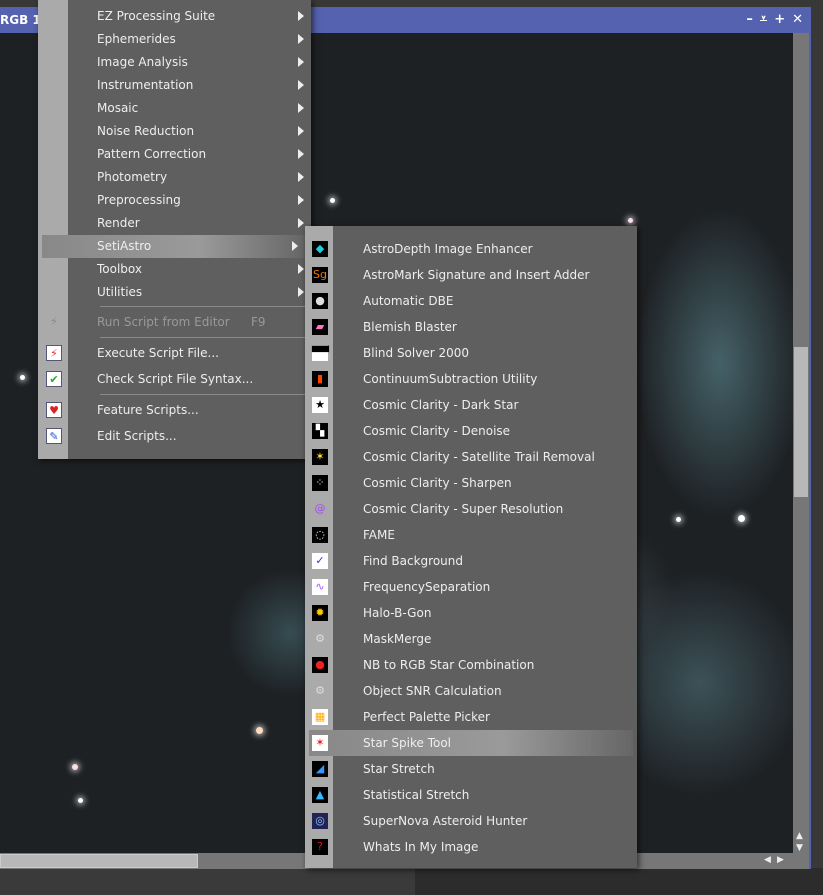 This screenshot has height=895, width=823. Describe the element at coordinates (320, 457) in the screenshot. I see `satellite-icon: ✶` at that location.